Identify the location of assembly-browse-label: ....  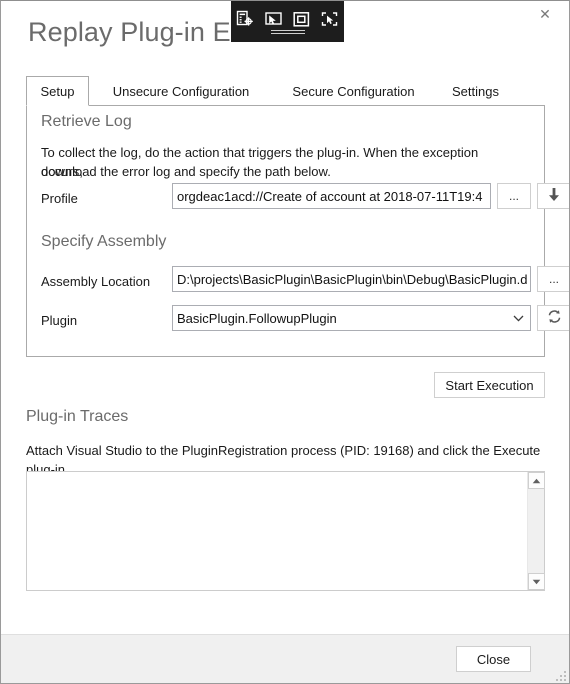
(553, 279).